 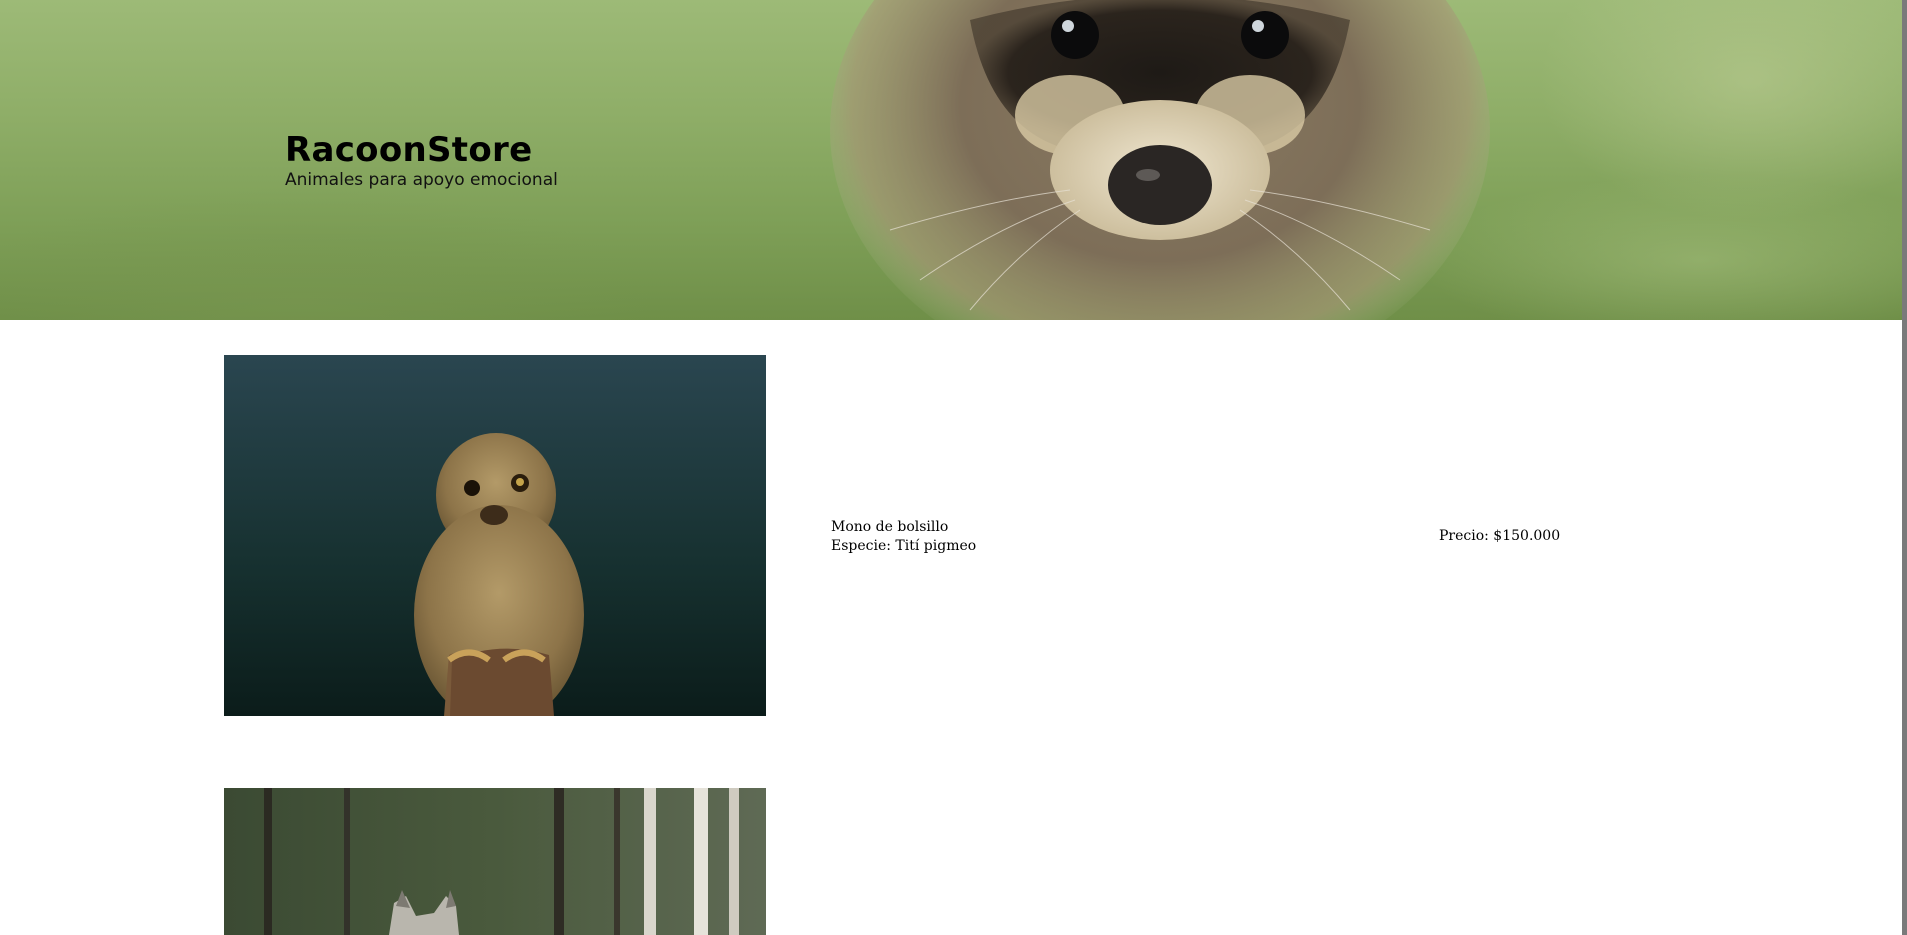 What do you see at coordinates (409, 150) in the screenshot?
I see `site-title: RacoonStore` at bounding box center [409, 150].